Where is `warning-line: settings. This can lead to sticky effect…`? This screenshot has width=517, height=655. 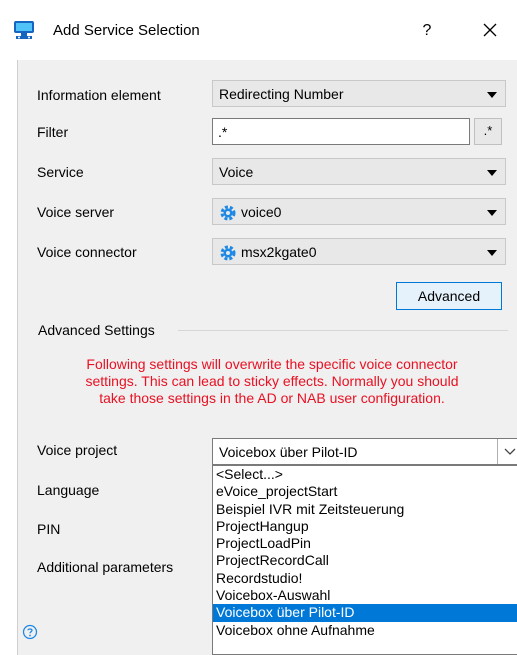 warning-line: settings. This can lead to sticky effect… is located at coordinates (272, 381).